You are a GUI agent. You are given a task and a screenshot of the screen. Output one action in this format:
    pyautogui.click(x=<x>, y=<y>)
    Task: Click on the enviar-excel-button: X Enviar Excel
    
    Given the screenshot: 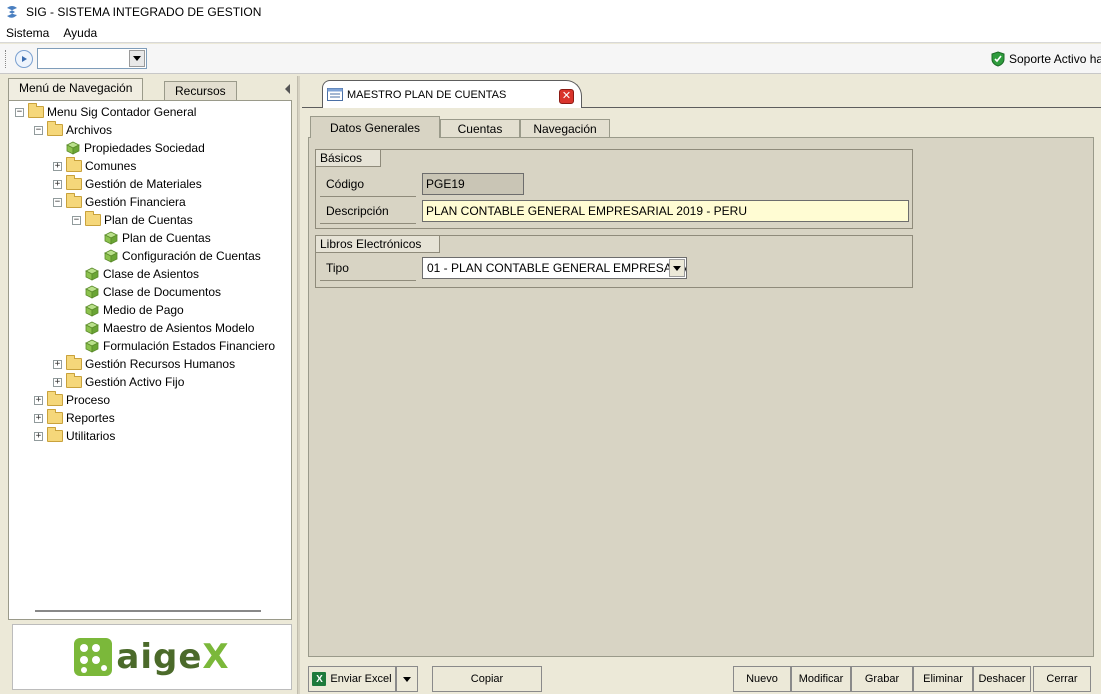 What is the action you would take?
    pyautogui.click(x=352, y=679)
    